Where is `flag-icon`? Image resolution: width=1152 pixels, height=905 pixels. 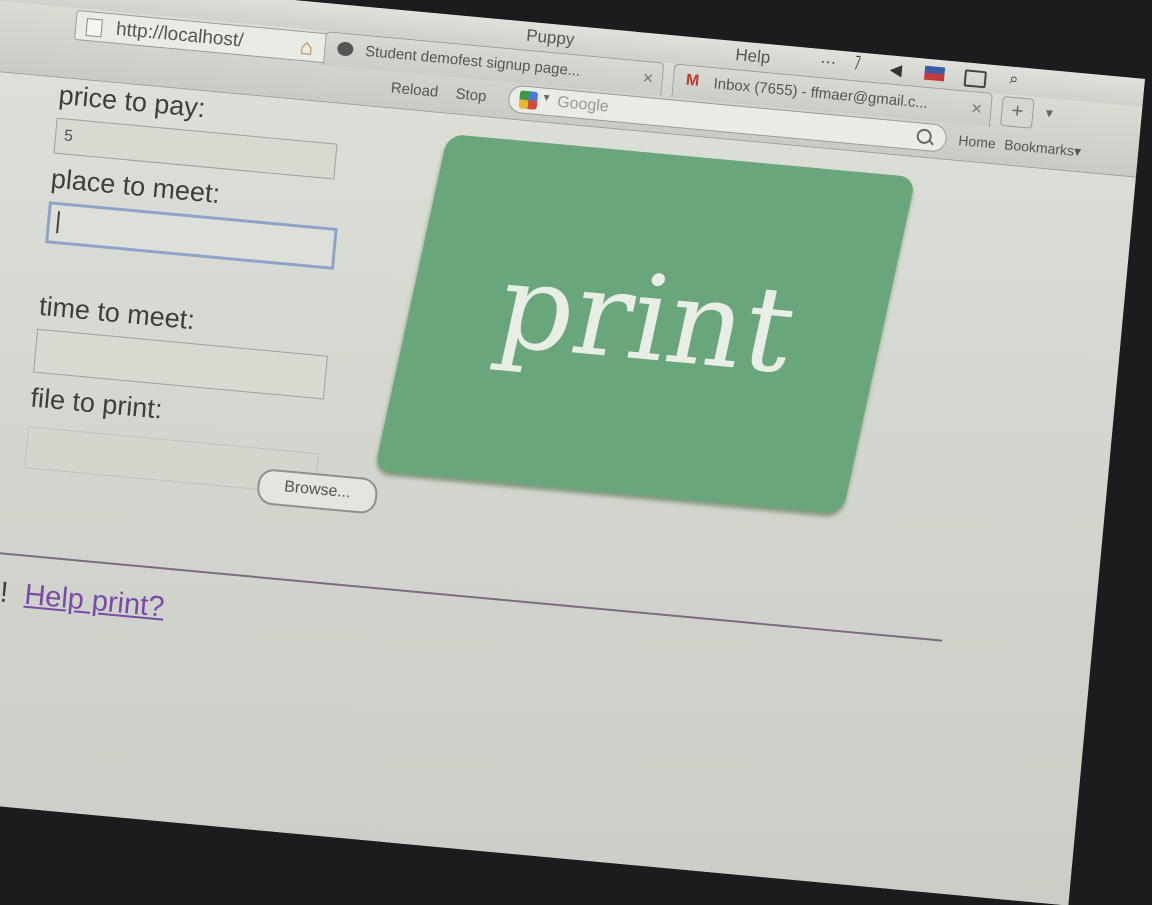 flag-icon is located at coordinates (934, 73).